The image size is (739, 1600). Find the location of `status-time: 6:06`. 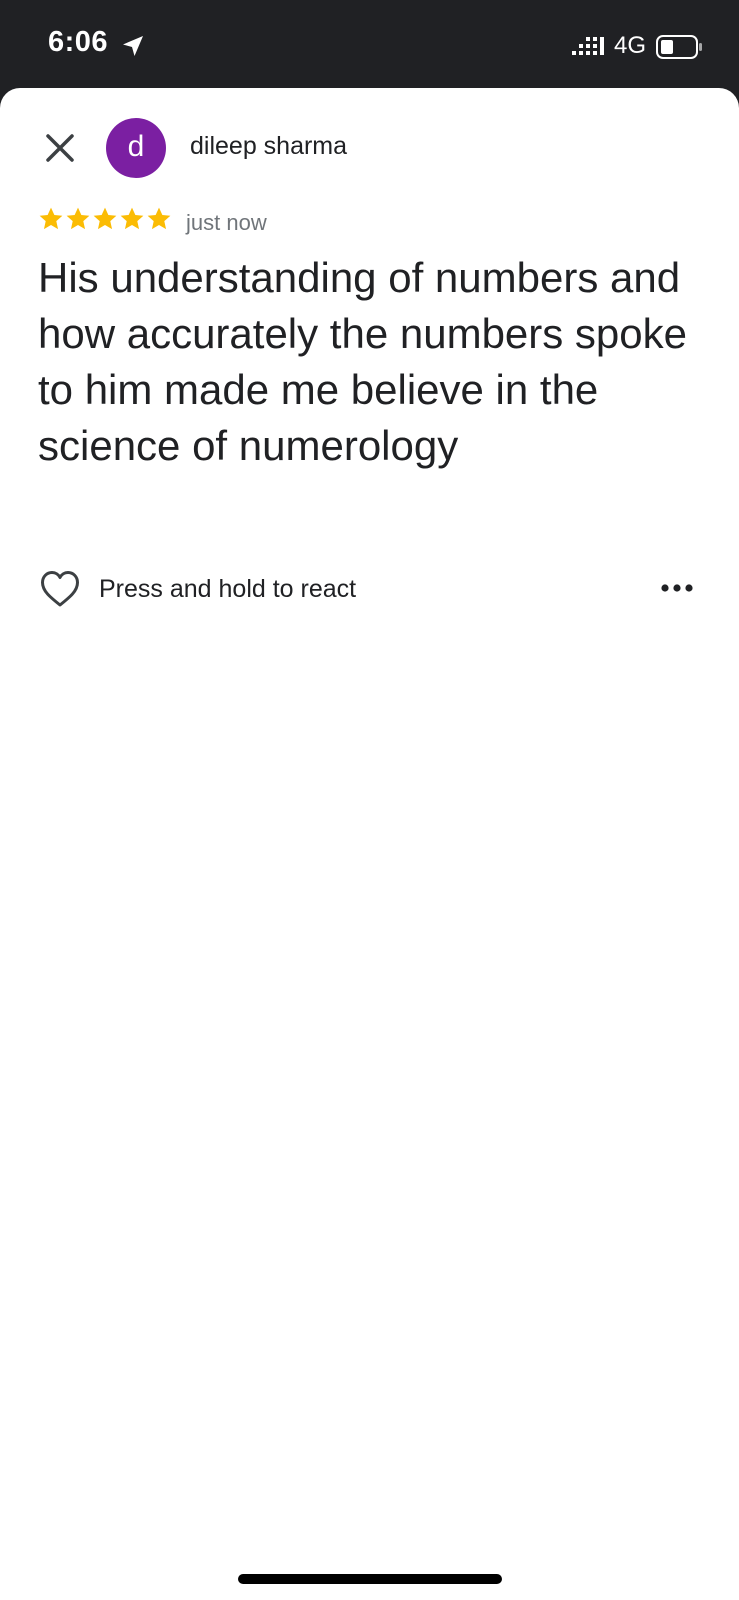

status-time: 6:06 is located at coordinates (78, 42).